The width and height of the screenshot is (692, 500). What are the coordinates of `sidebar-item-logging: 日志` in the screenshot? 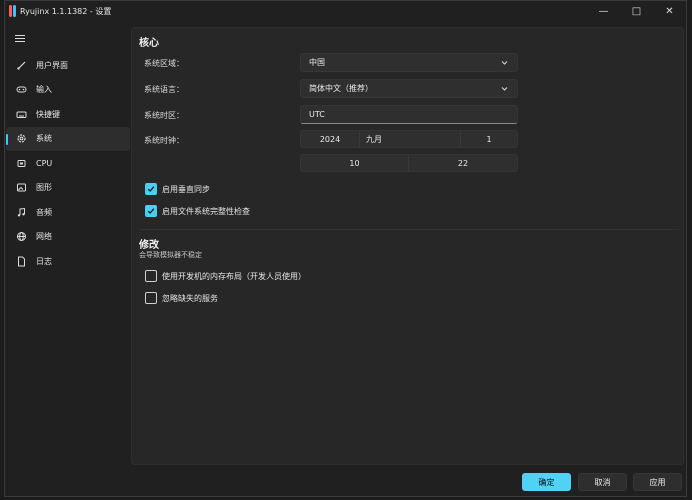 It's located at (68, 261).